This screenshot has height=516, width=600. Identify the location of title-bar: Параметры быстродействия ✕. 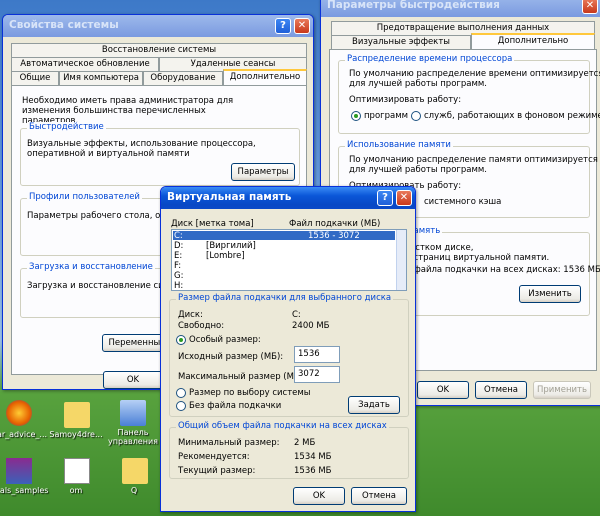
(460, 8).